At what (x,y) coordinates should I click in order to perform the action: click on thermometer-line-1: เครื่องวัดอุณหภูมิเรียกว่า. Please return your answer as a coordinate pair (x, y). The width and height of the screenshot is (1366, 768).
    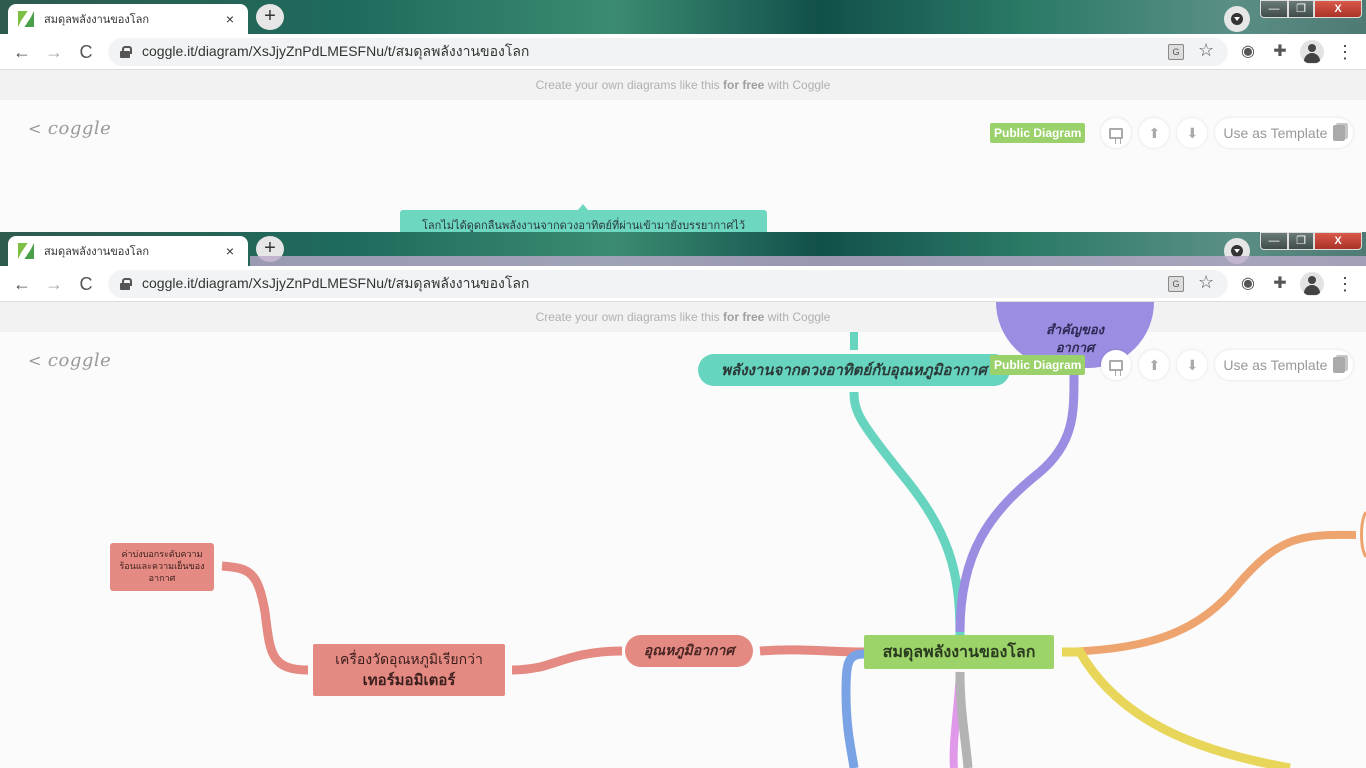
    Looking at the image, I should click on (409, 660).